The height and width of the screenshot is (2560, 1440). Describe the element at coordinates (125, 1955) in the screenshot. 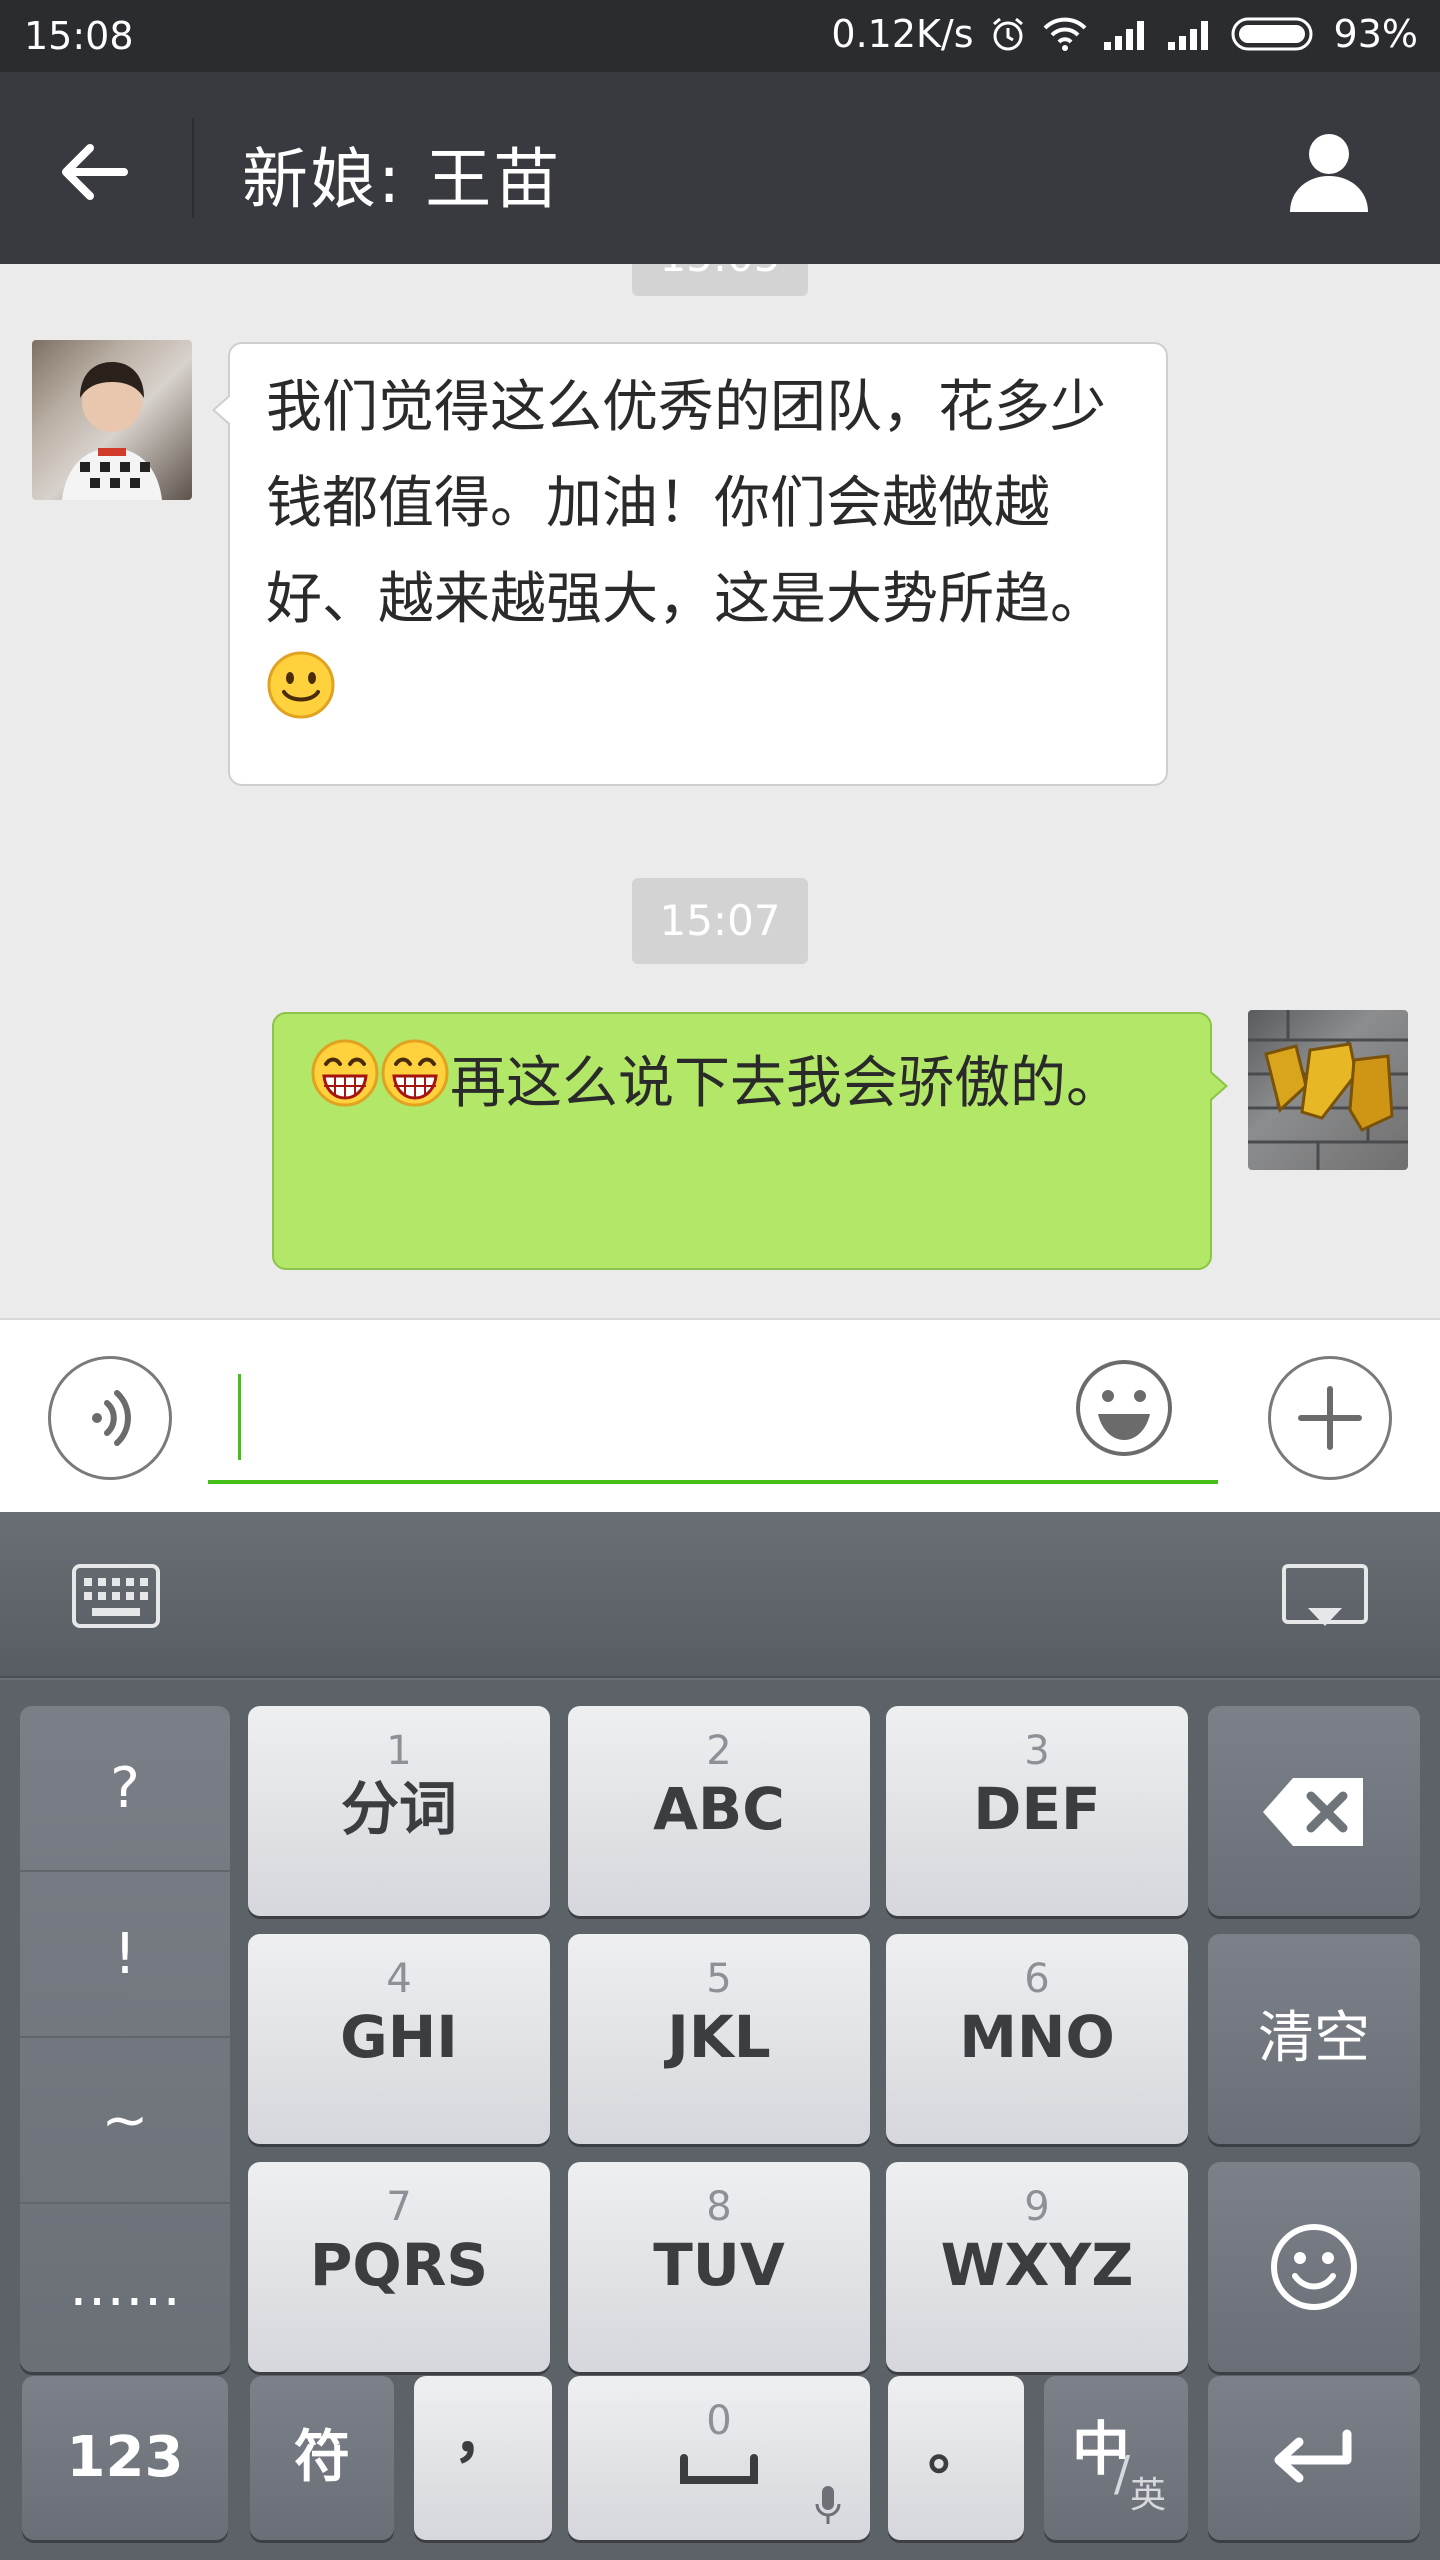

I see `key-exclamation: !` at that location.